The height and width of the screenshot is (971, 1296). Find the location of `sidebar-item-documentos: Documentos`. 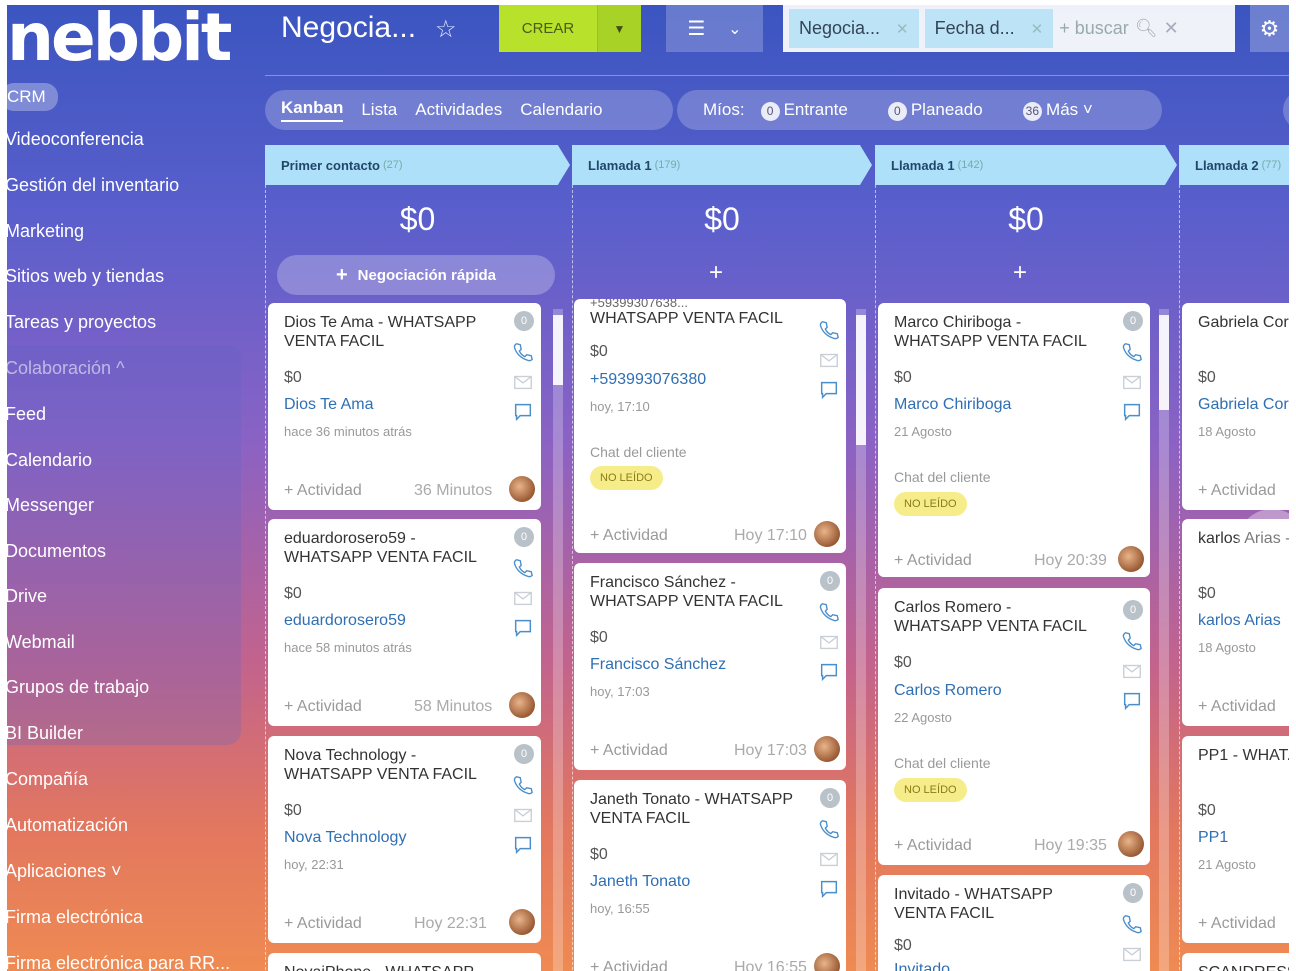

sidebar-item-documentos: Documentos is located at coordinates (56, 551).